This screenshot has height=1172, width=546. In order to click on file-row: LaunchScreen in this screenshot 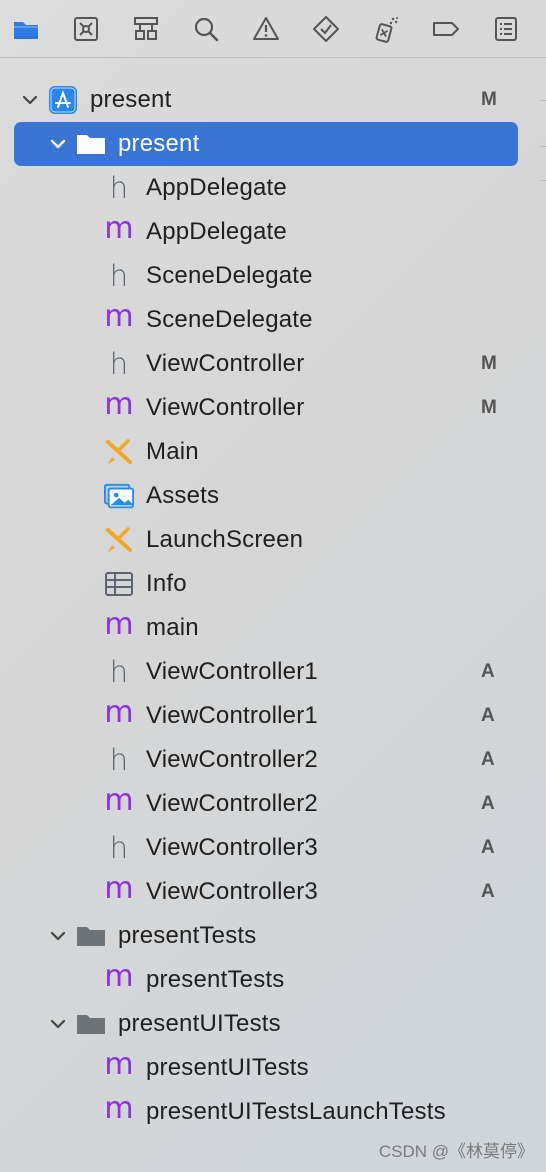, I will do `click(273, 540)`.